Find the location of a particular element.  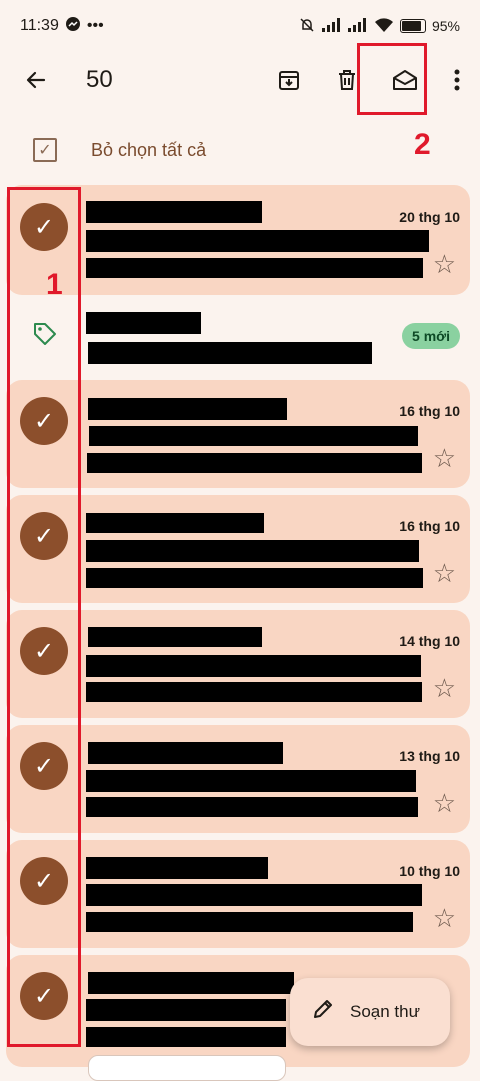

compose-label: Soạn thư is located at coordinates (385, 1011).